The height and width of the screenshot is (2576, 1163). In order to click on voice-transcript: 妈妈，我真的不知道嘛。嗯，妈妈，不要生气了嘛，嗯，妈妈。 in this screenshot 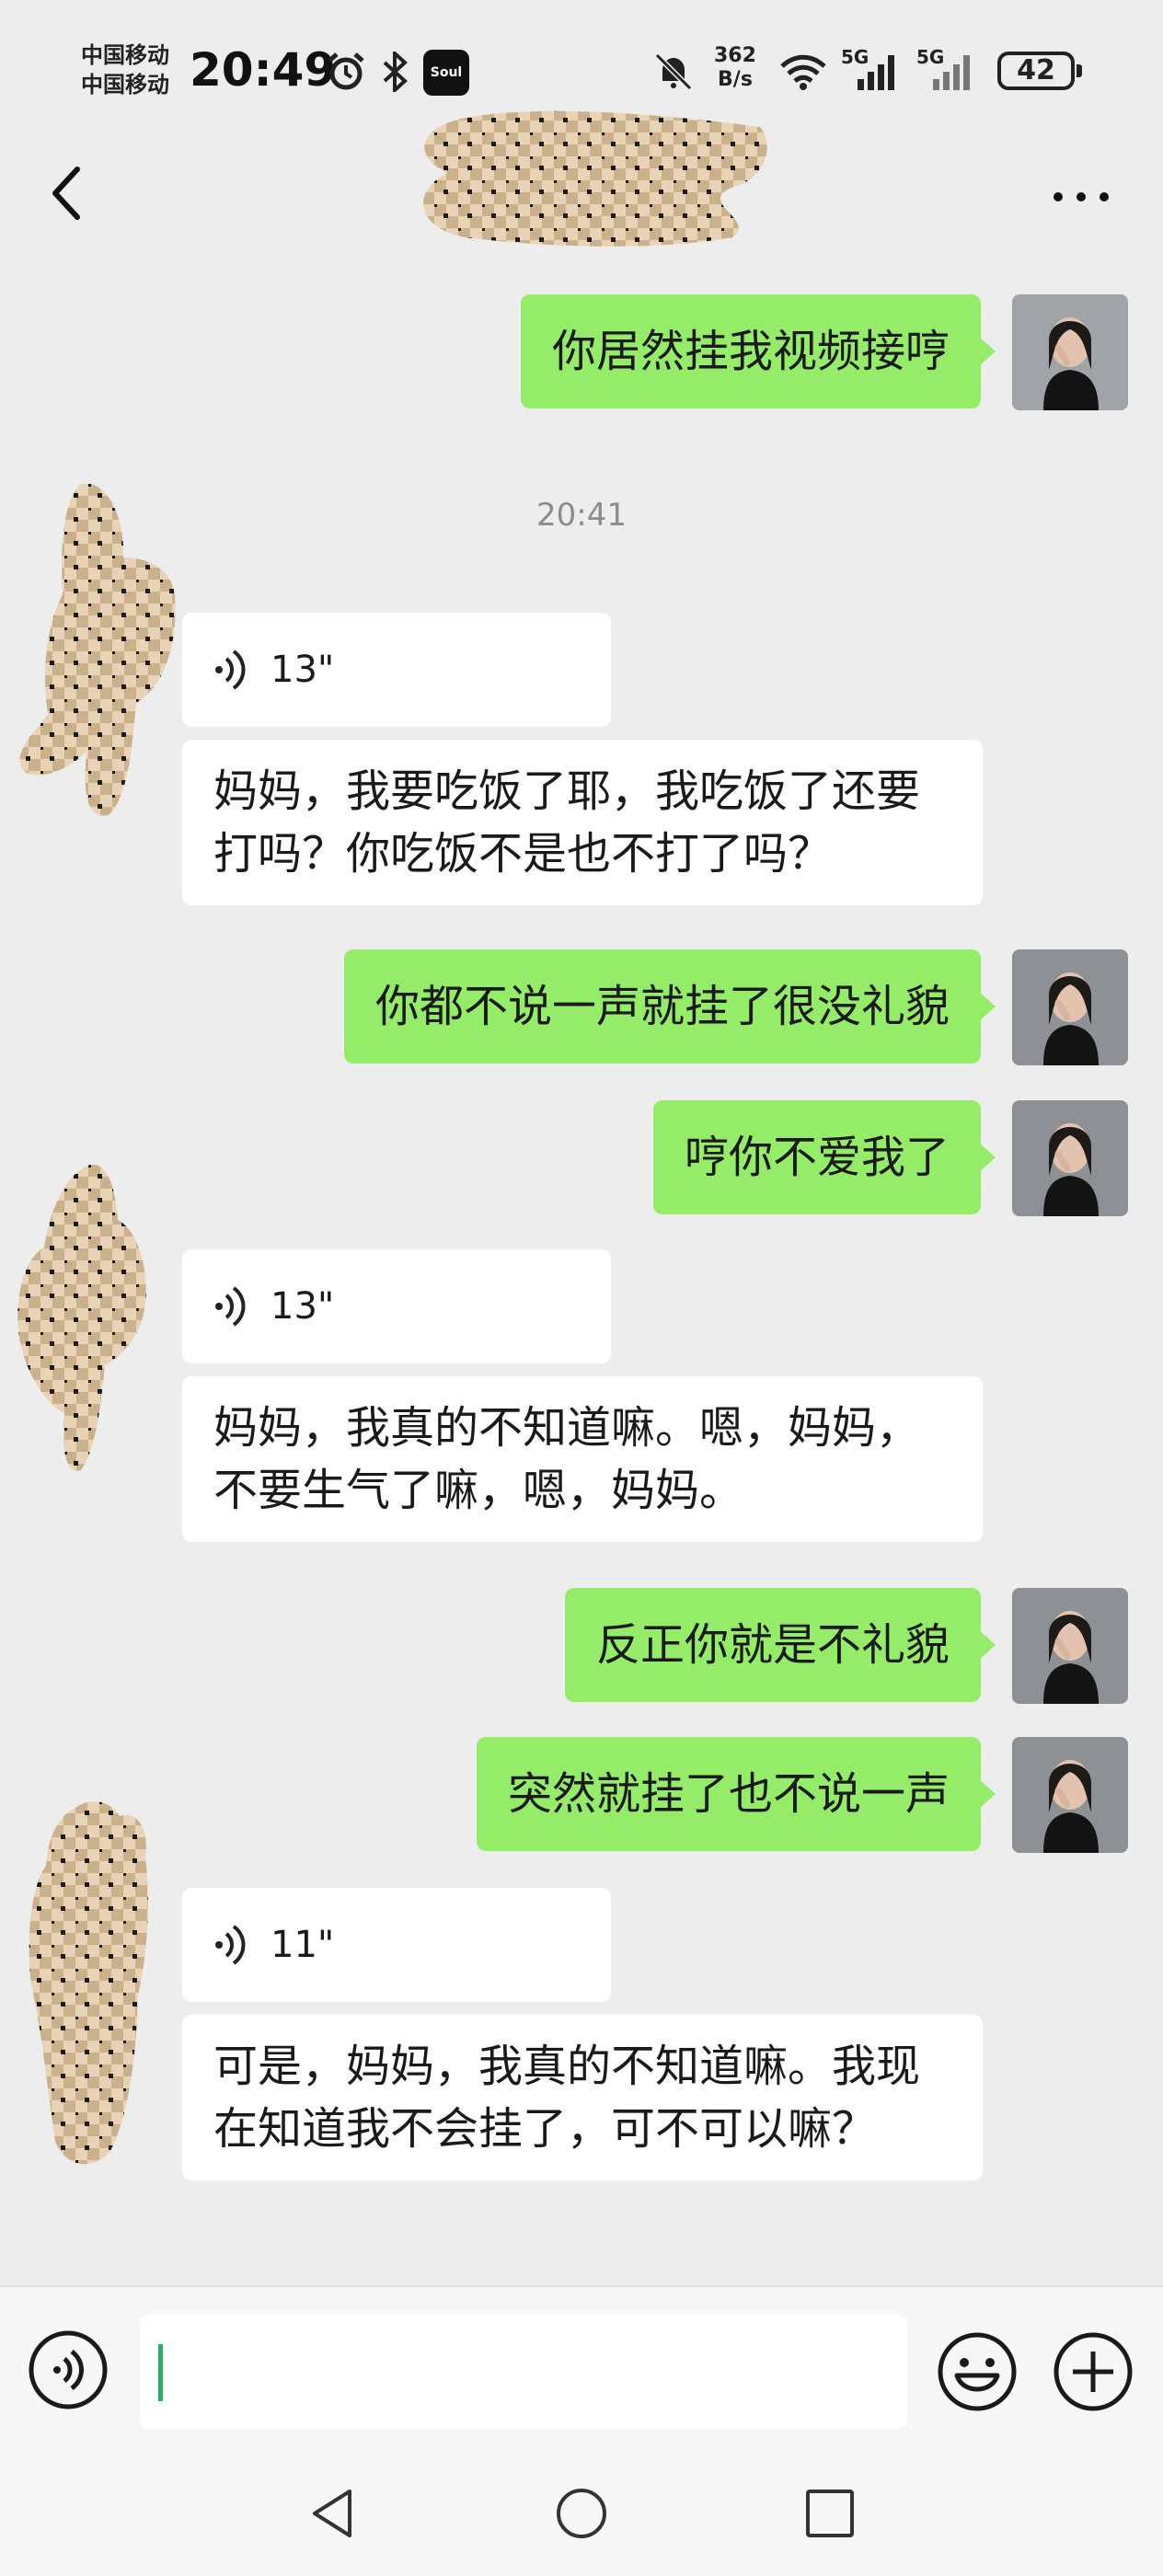, I will do `click(582, 1459)`.